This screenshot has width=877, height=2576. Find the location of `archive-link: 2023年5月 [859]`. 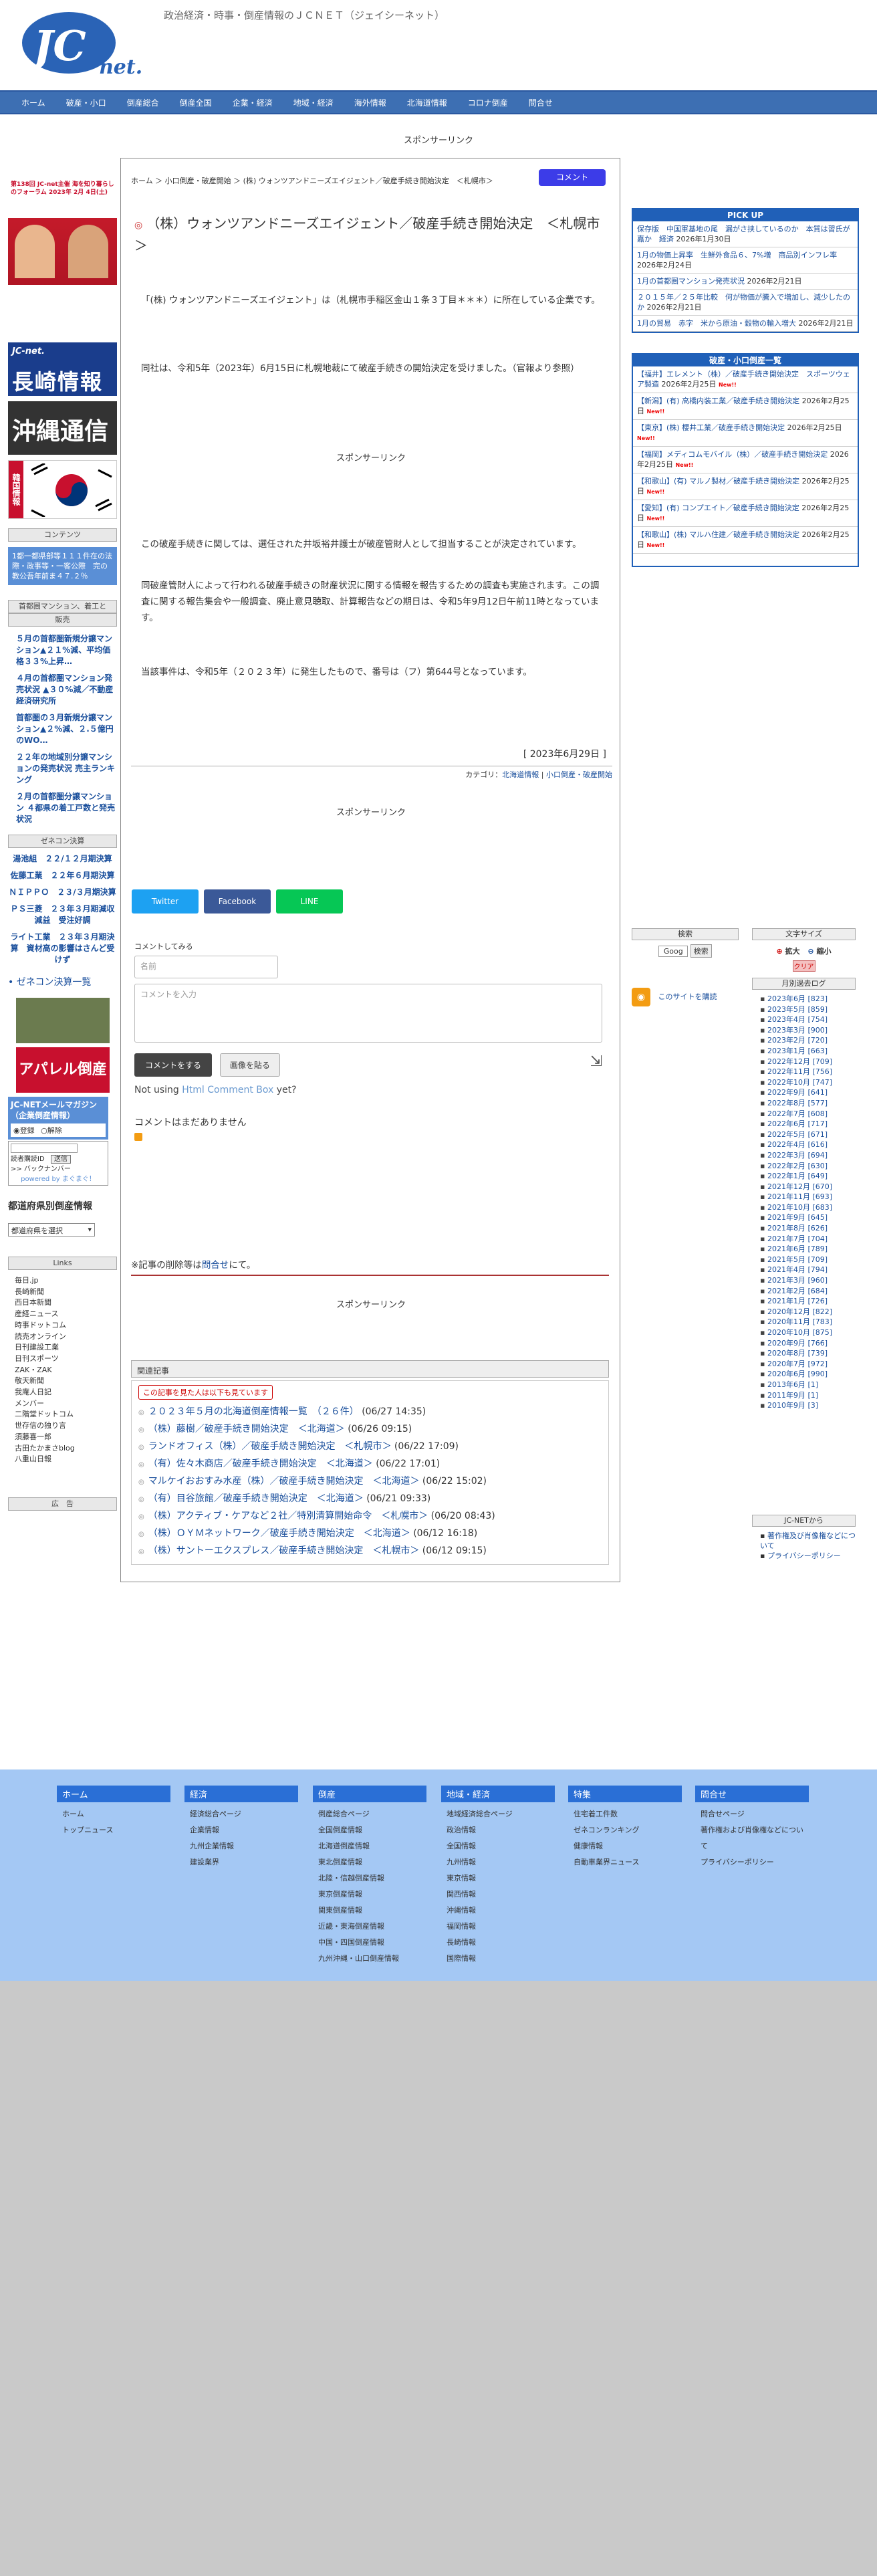

archive-link: 2023年5月 [859] is located at coordinates (808, 1010).